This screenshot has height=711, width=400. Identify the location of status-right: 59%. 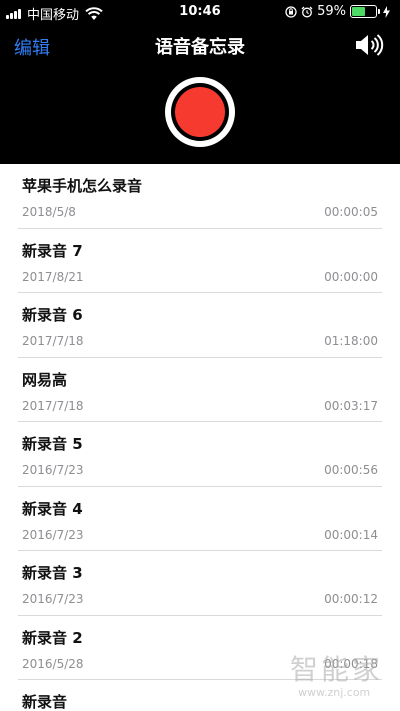
(339, 11).